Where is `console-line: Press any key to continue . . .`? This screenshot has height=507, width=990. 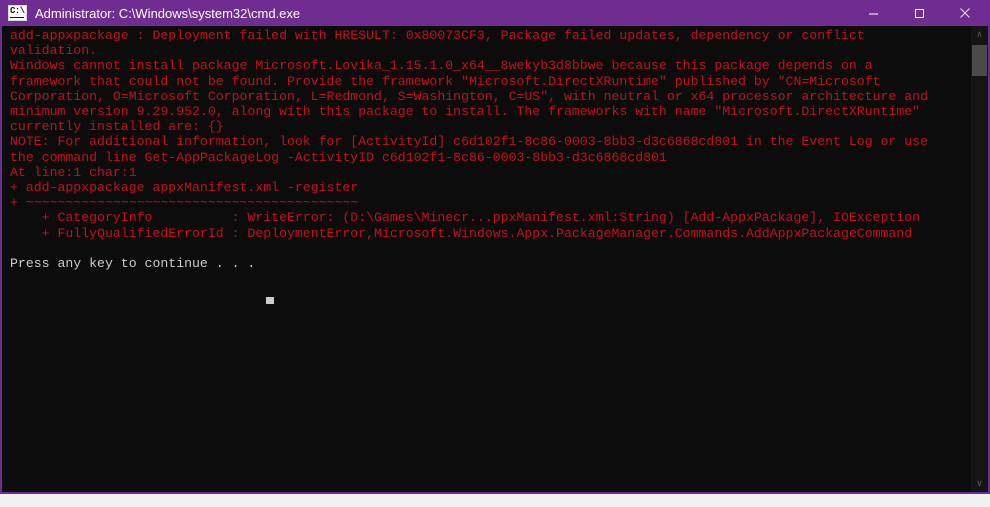 console-line: Press any key to continue . . . is located at coordinates (137, 264).